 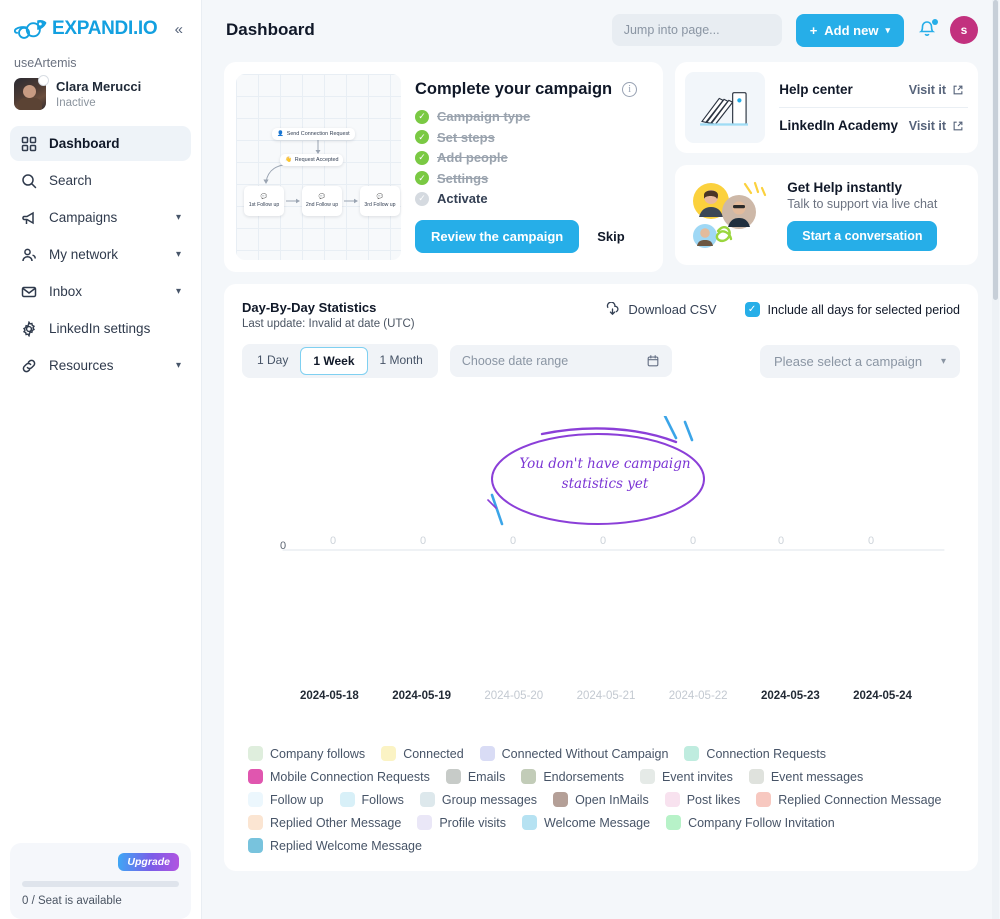 I want to click on sidebar-item-search: Search, so click(x=100, y=180).